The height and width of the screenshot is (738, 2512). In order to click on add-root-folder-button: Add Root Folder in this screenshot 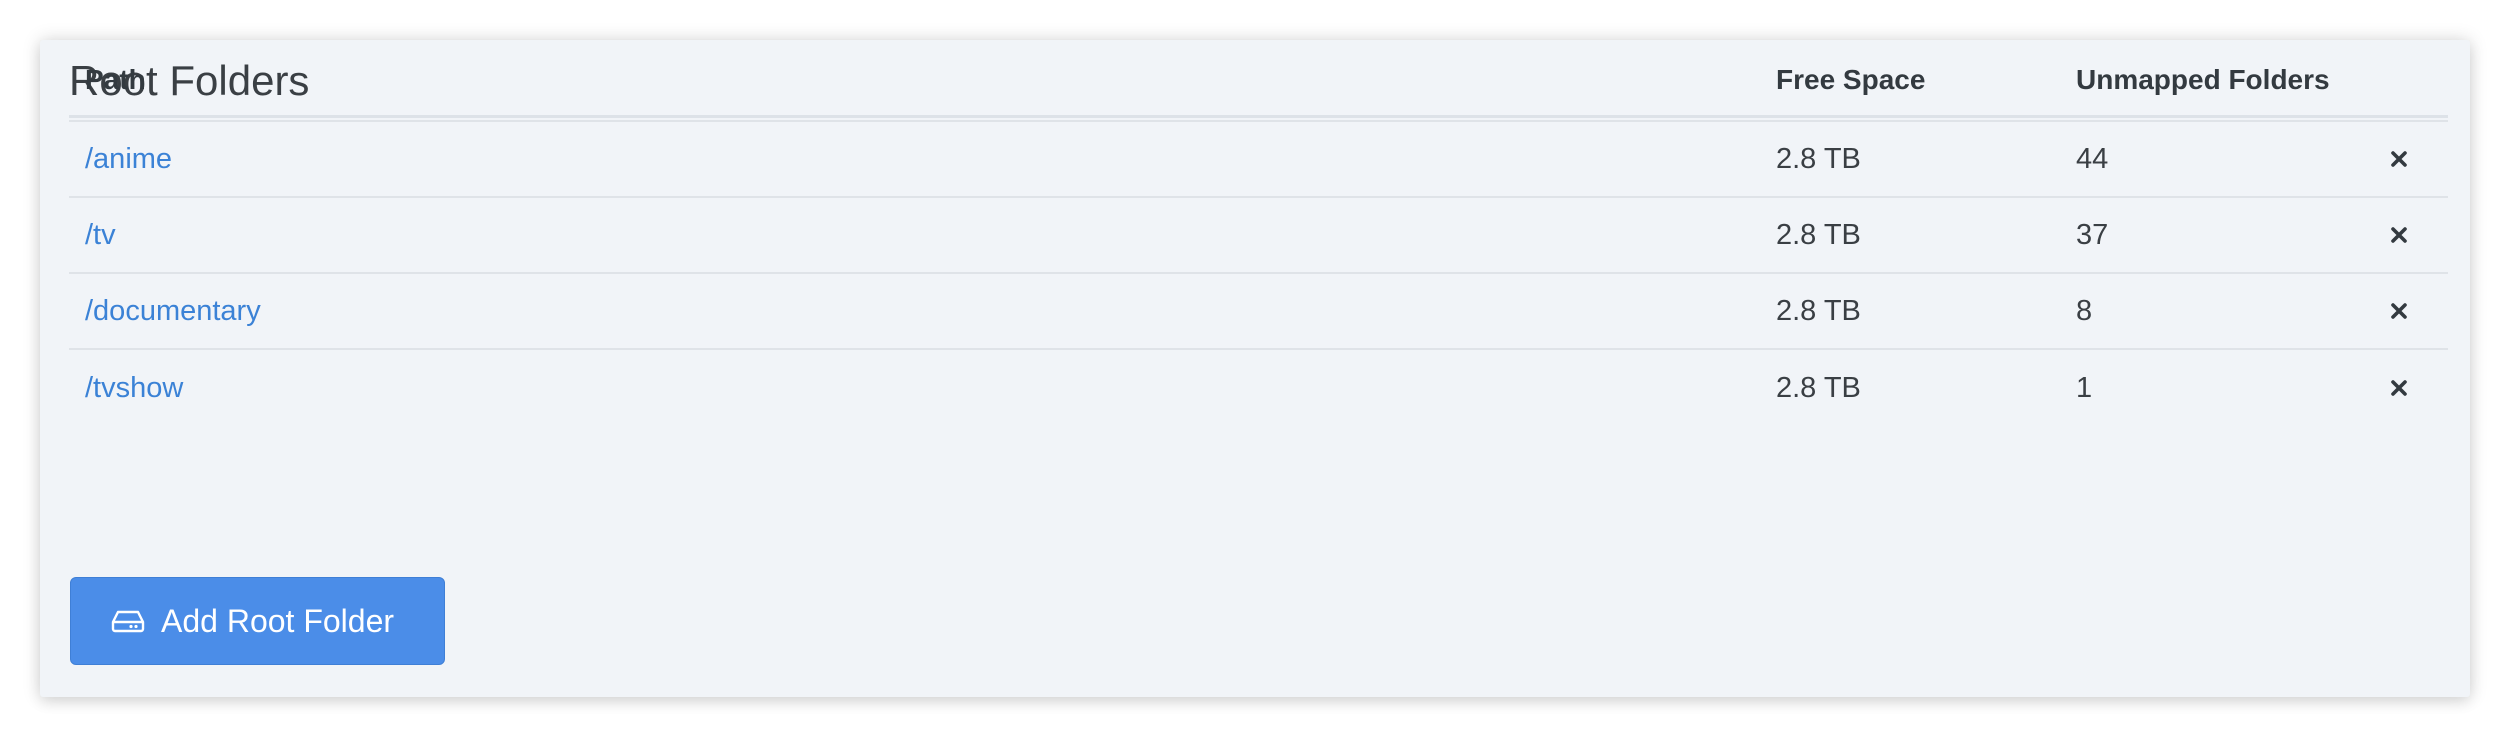, I will do `click(257, 621)`.